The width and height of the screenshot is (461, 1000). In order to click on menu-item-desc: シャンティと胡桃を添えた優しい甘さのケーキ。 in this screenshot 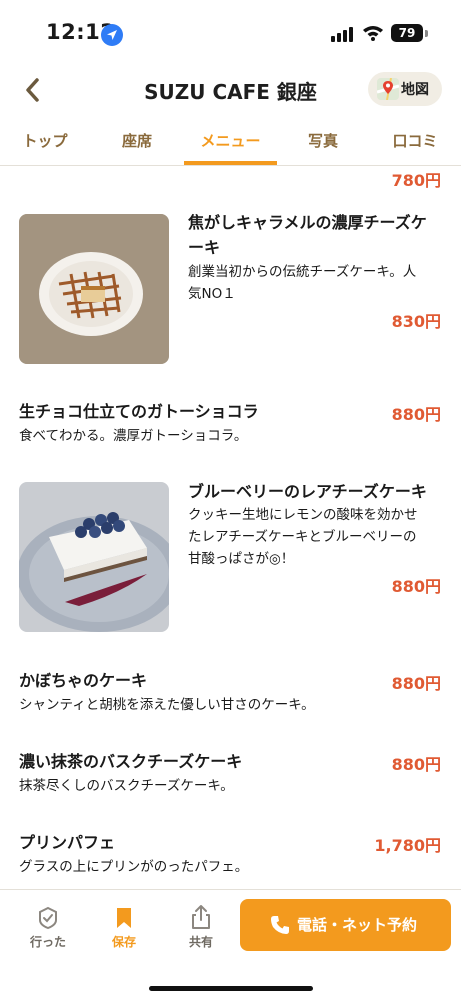, I will do `click(167, 705)`.